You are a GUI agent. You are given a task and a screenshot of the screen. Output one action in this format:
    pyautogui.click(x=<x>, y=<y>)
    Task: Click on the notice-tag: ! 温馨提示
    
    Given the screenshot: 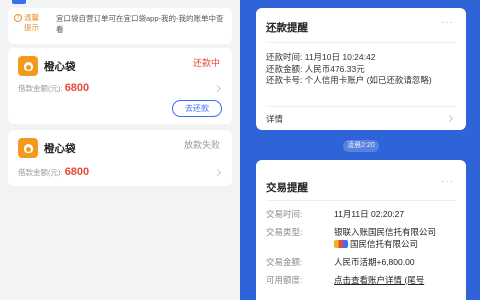 What is the action you would take?
    pyautogui.click(x=32, y=23)
    